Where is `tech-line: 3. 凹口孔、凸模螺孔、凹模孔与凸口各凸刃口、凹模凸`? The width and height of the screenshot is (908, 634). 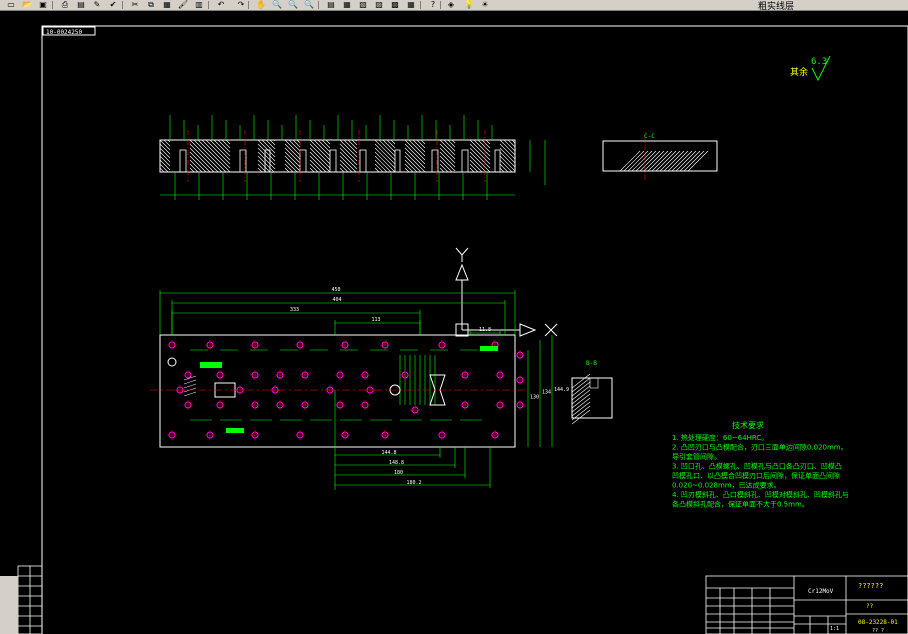
tech-line: 3. 凹口孔、凸模螺孔、凹模孔与凸口各凸刃口、凹模凸 is located at coordinates (757, 466).